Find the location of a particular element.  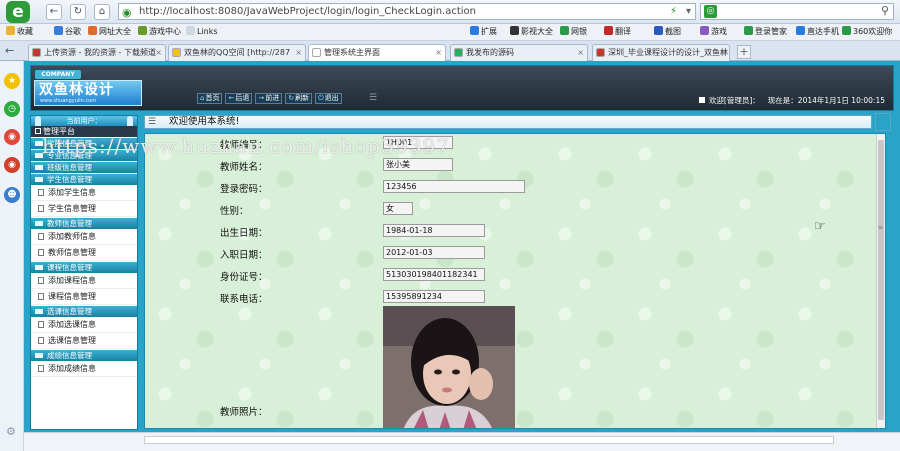

search-box: ◎ ⚲ is located at coordinates (797, 11).